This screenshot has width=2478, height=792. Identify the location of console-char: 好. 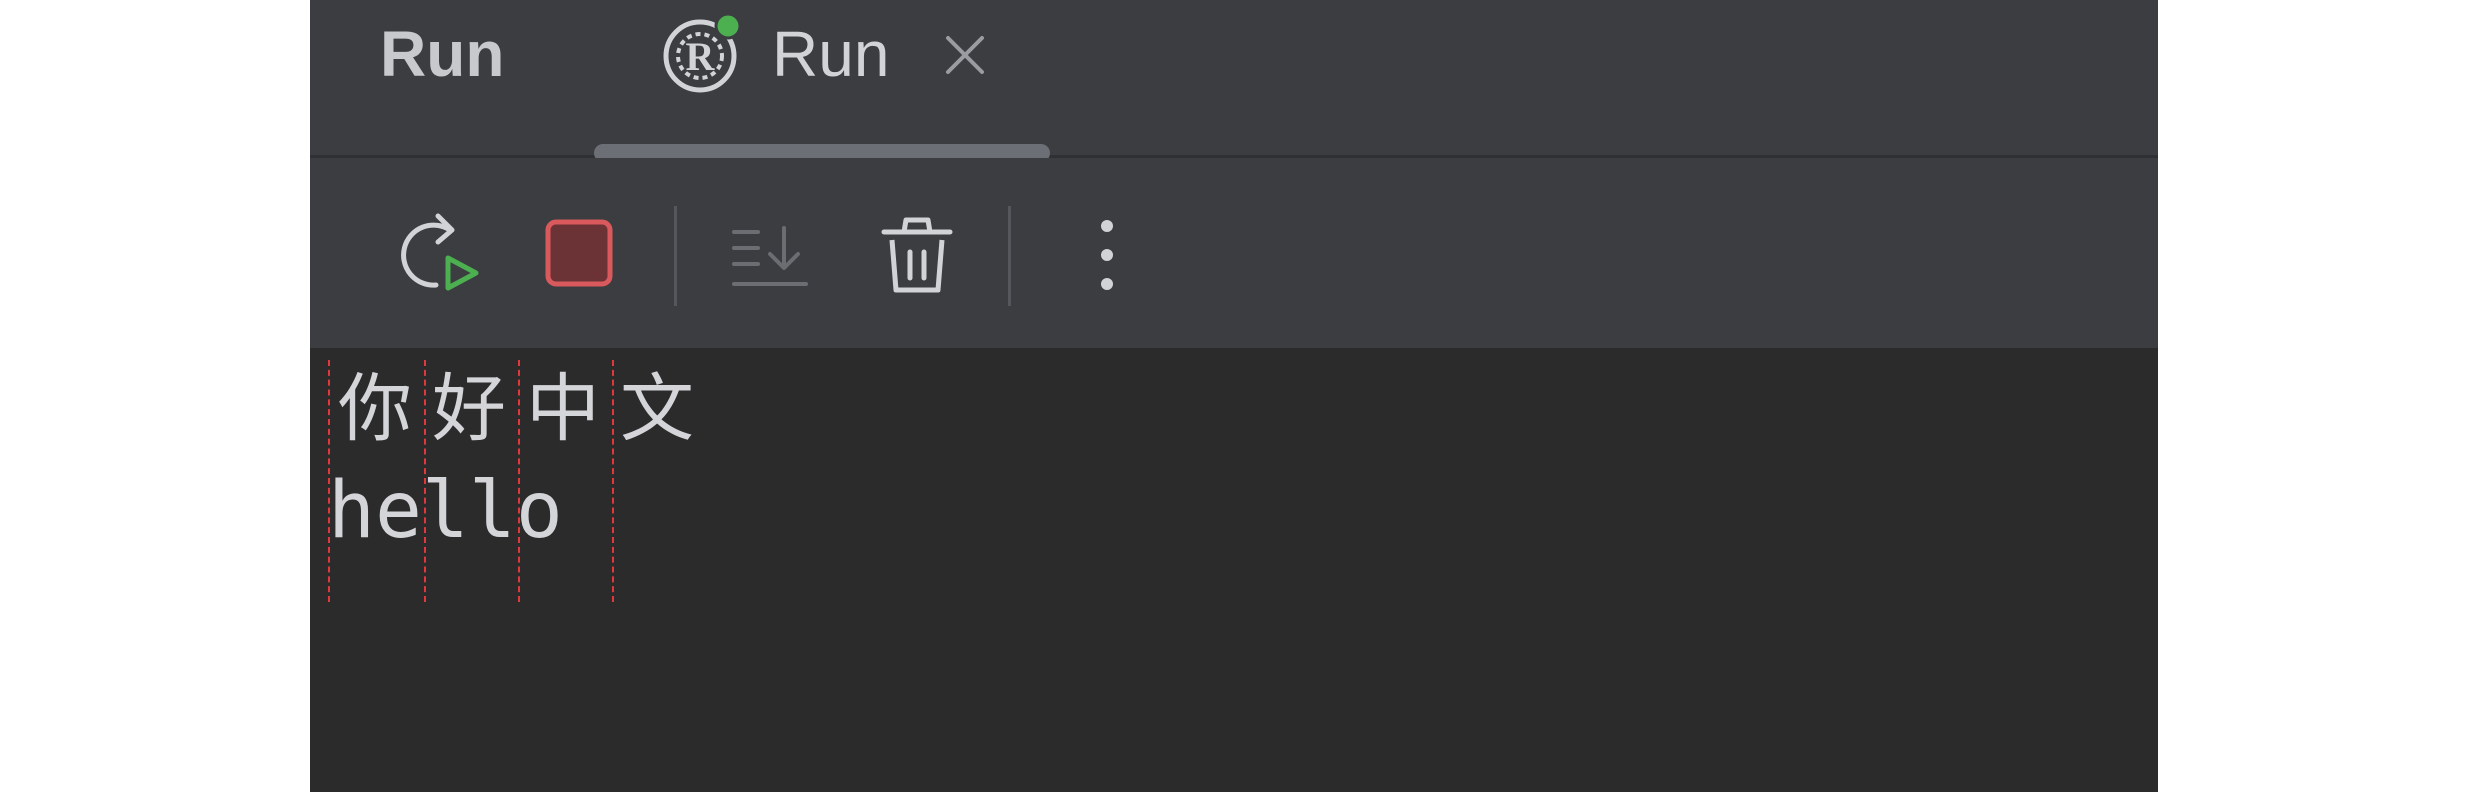
(469, 409).